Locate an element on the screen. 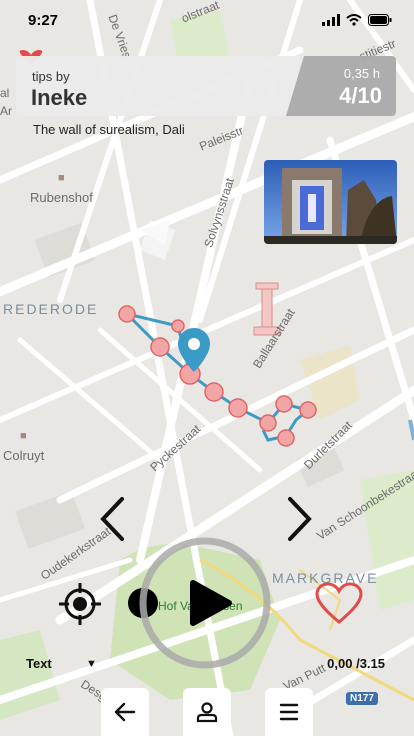  tip-title: The wall of surealism, Dali is located at coordinates (109, 129).